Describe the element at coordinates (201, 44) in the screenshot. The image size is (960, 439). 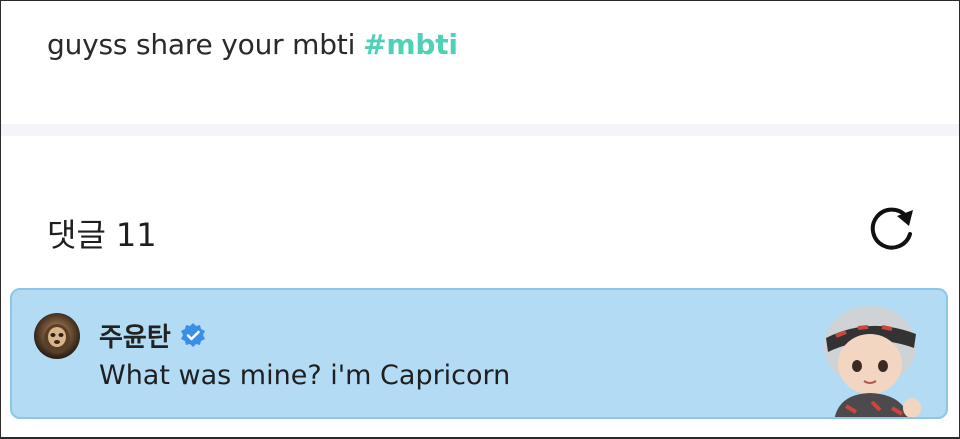
I see `post-body: guyss share your mbti` at that location.